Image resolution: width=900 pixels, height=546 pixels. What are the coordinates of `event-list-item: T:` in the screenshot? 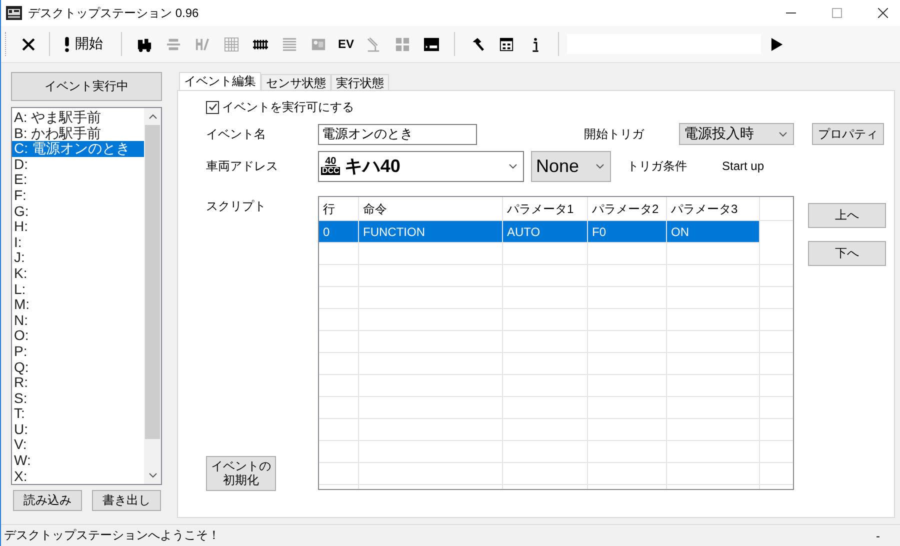 It's located at (78, 414).